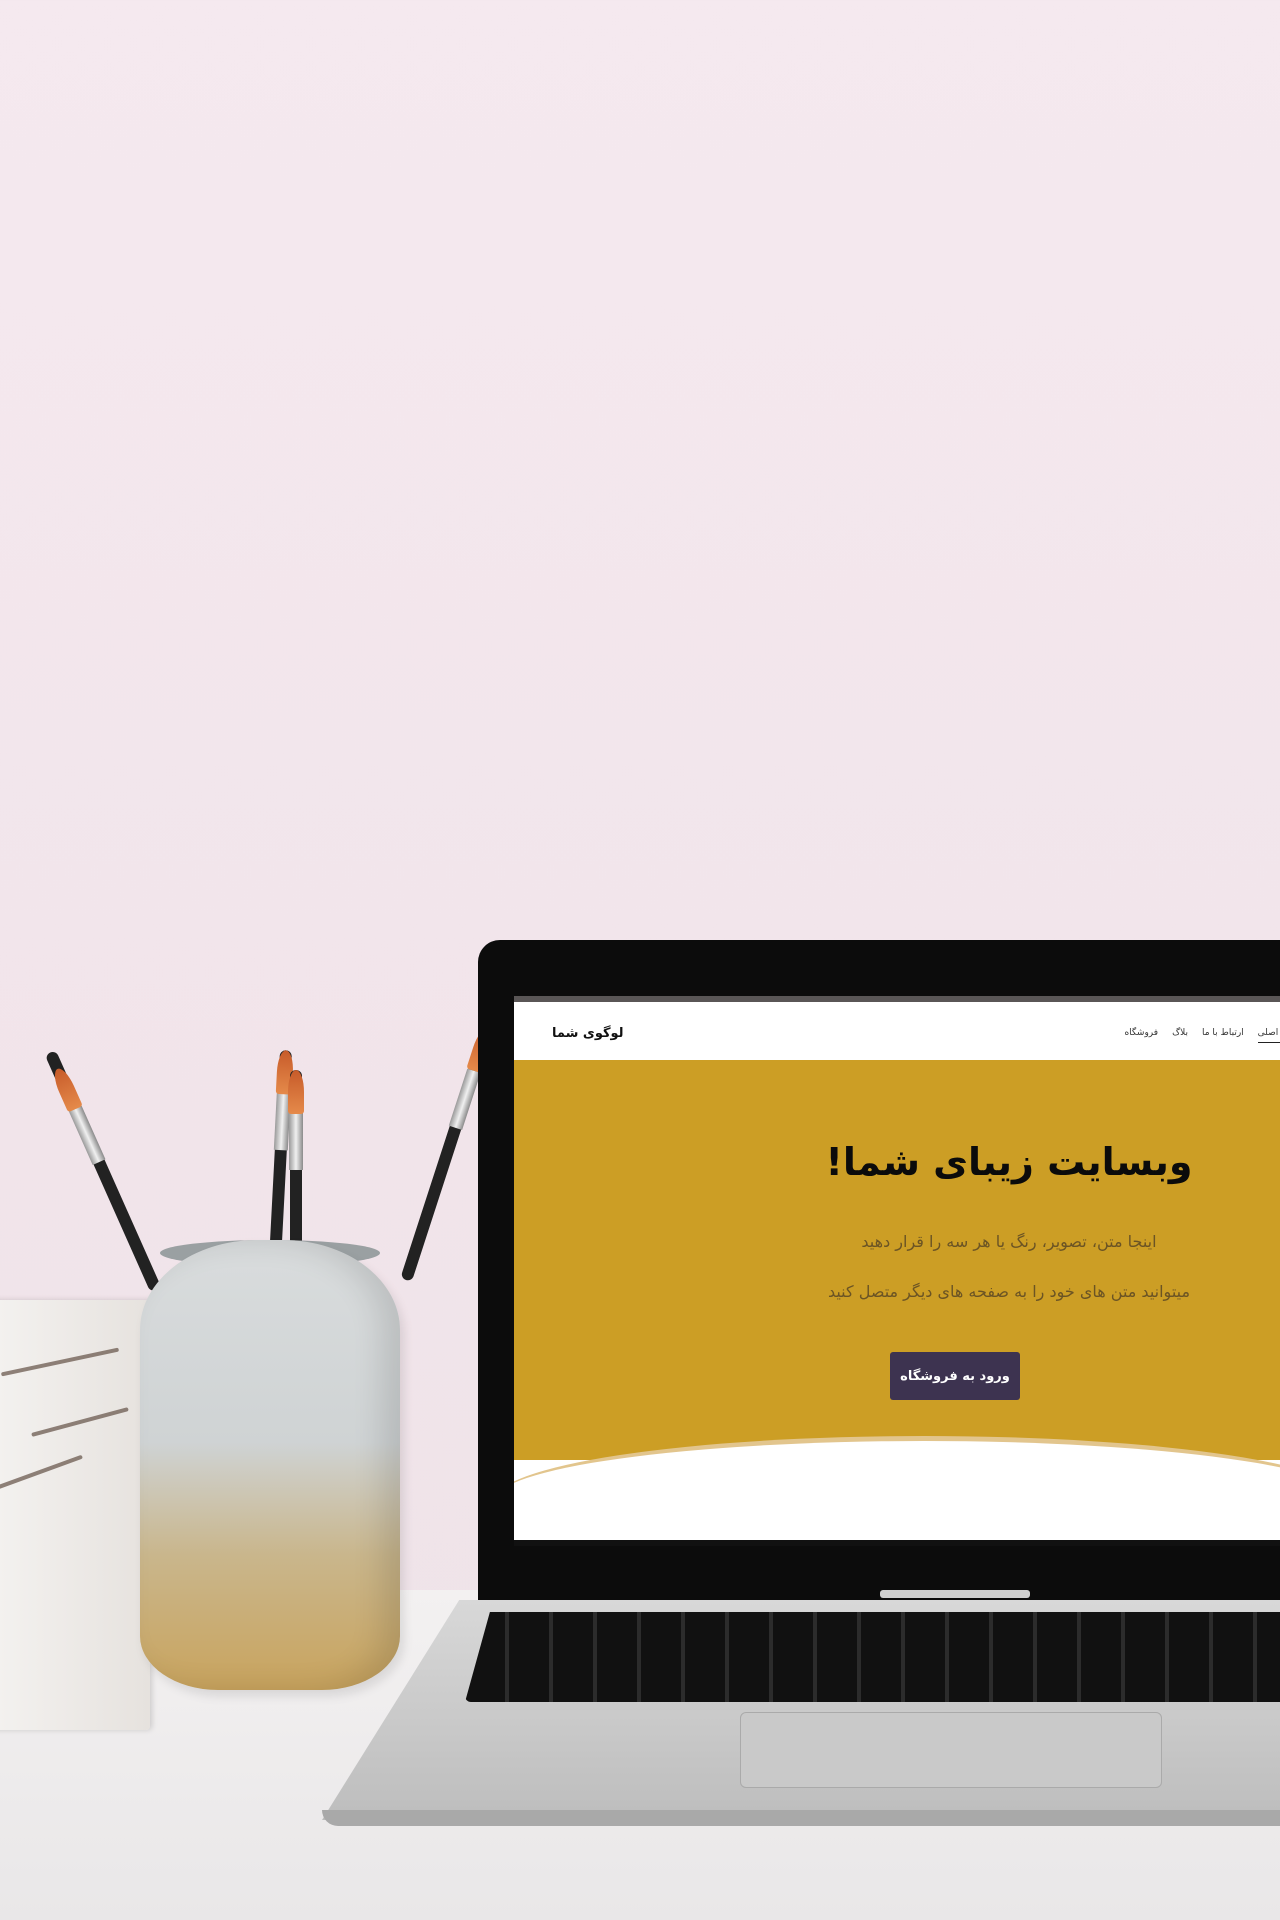  Describe the element at coordinates (1223, 1035) in the screenshot. I see `nav-item-contact: ارتباط با ما` at that location.